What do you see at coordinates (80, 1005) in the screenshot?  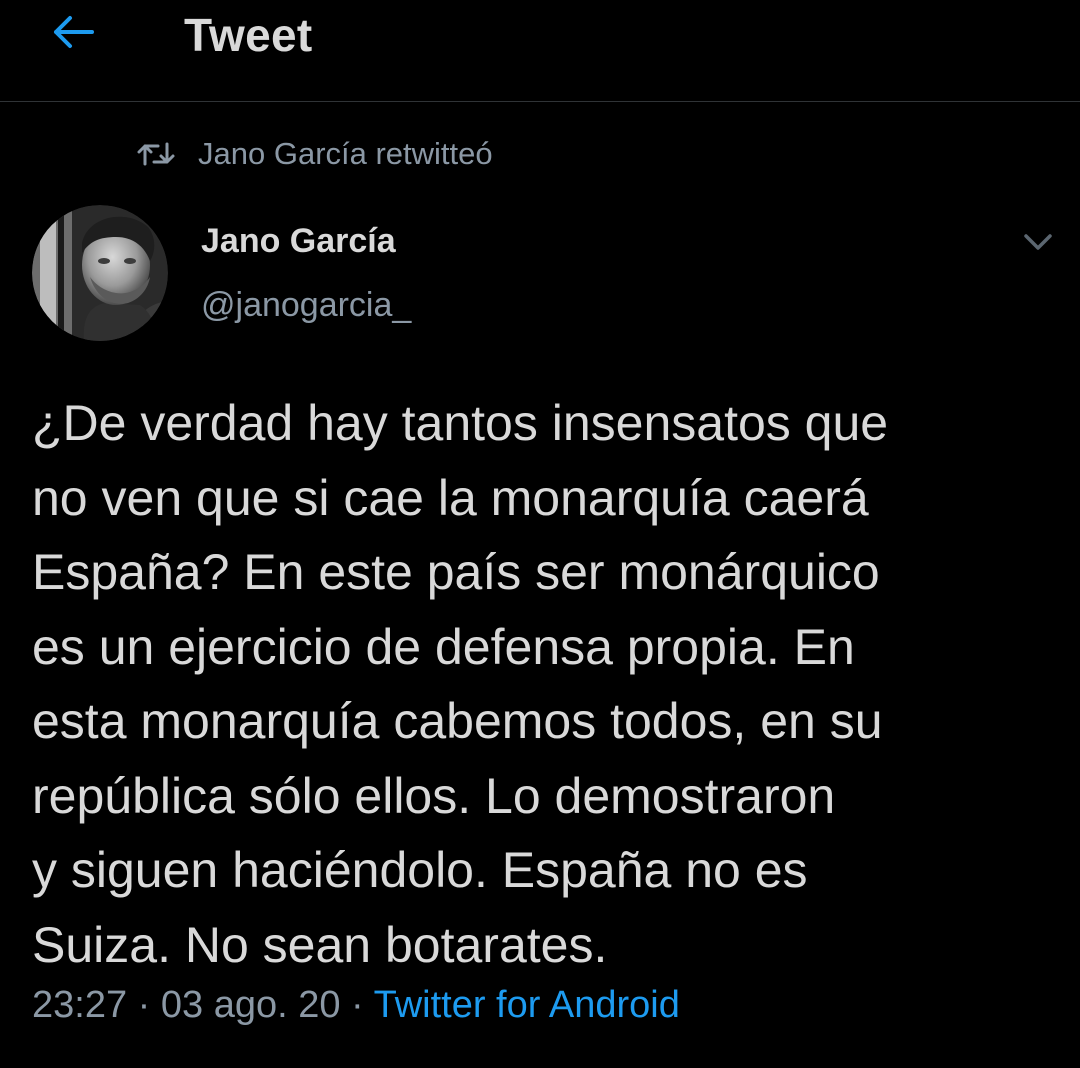 I see `tweet-time: 23:27` at bounding box center [80, 1005].